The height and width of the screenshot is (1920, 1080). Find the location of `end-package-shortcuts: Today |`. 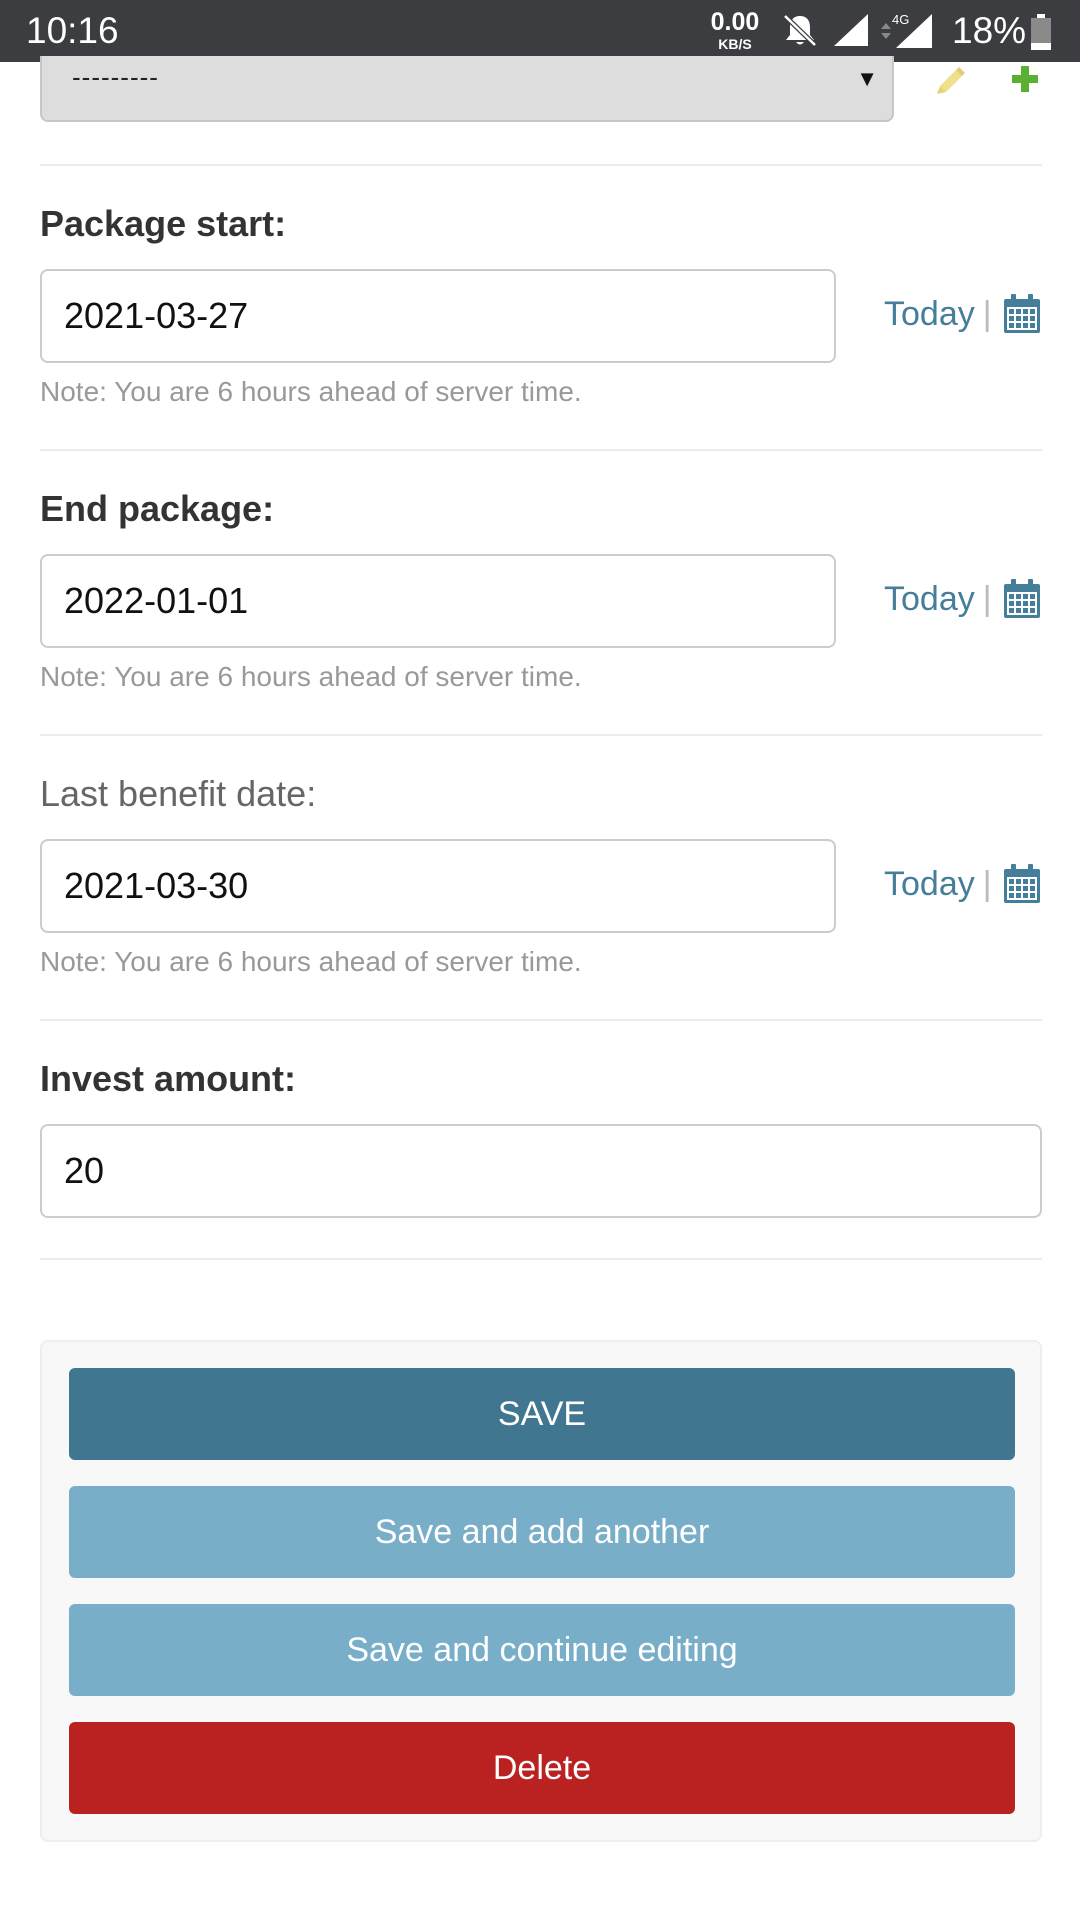

end-package-shortcuts: Today | is located at coordinates (963, 599).